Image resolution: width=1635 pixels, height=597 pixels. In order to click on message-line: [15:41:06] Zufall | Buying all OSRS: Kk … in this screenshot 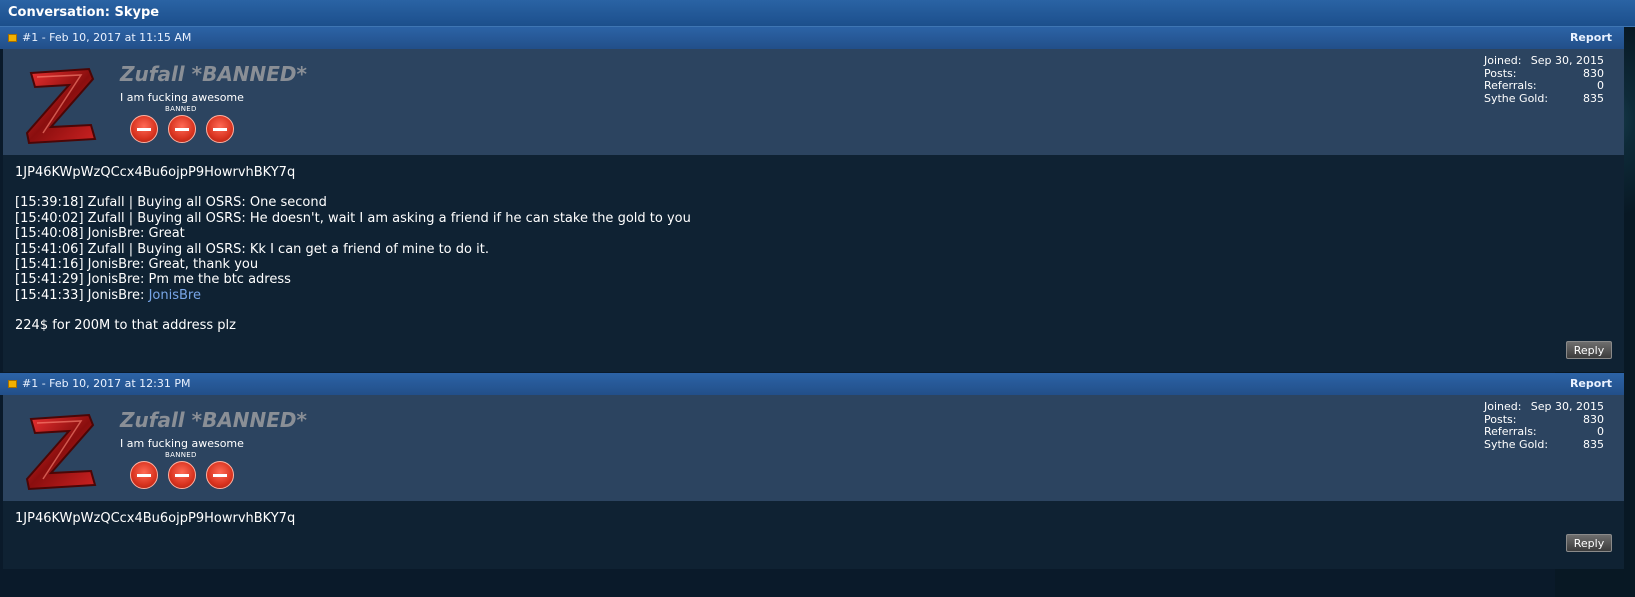, I will do `click(252, 249)`.